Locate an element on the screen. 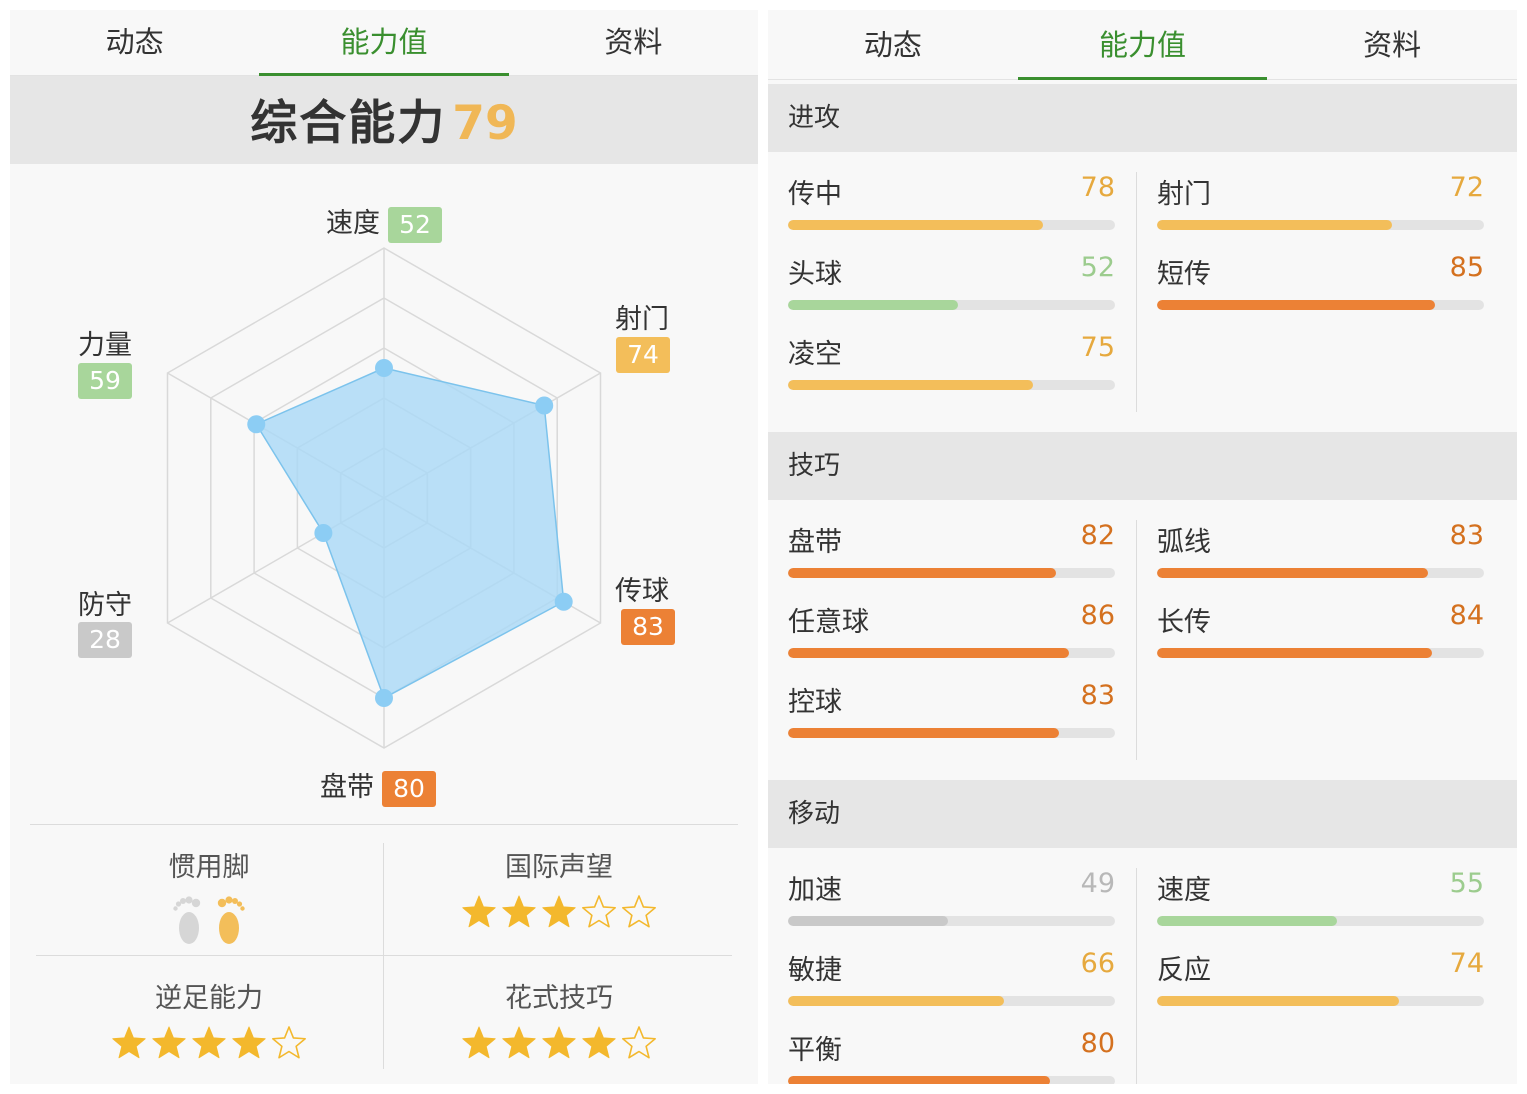 Image resolution: width=1527 pixels, height=1094 pixels. radar-label-dribbling: 盘带 80 is located at coordinates (378, 786).